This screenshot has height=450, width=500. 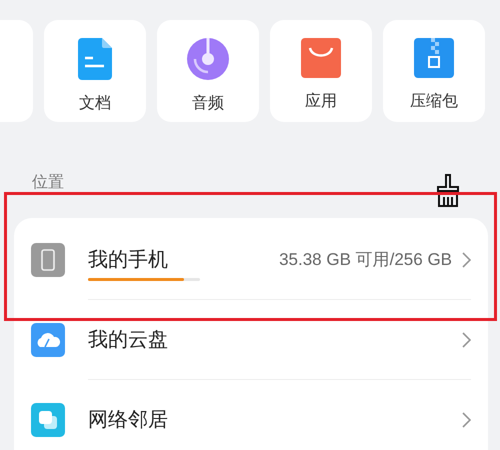 What do you see at coordinates (48, 183) in the screenshot?
I see `section-title: 位置` at bounding box center [48, 183].